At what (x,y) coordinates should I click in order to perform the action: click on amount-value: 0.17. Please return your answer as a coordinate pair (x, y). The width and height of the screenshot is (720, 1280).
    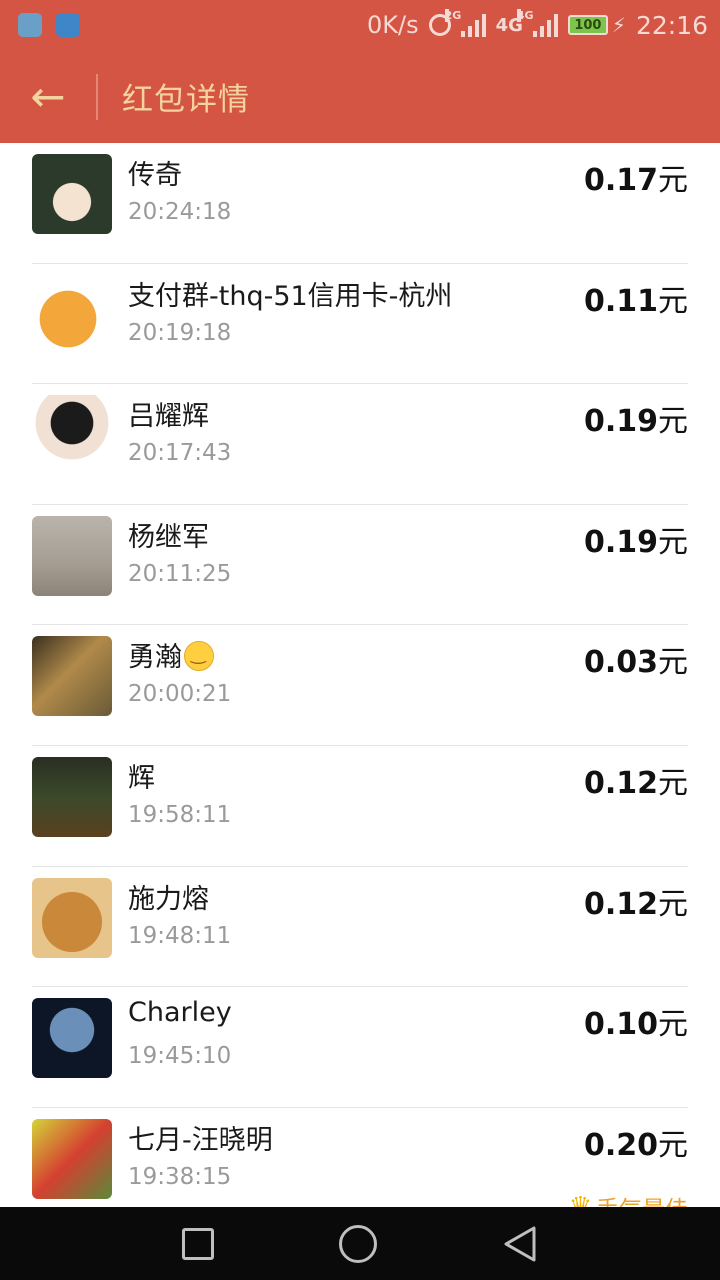
    Looking at the image, I should click on (620, 180).